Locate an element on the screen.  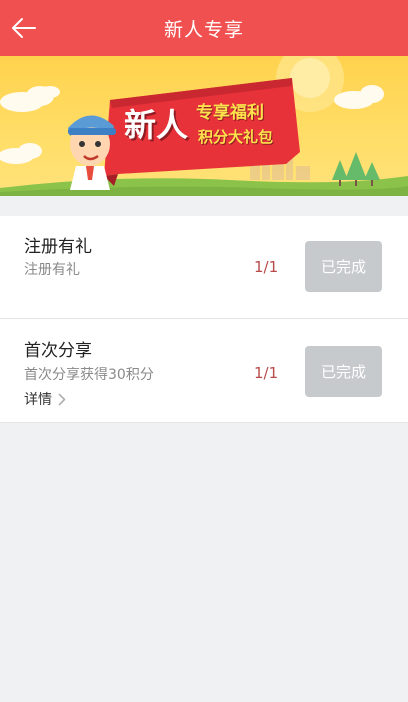
page-title: 新人专享 is located at coordinates (203, 29).